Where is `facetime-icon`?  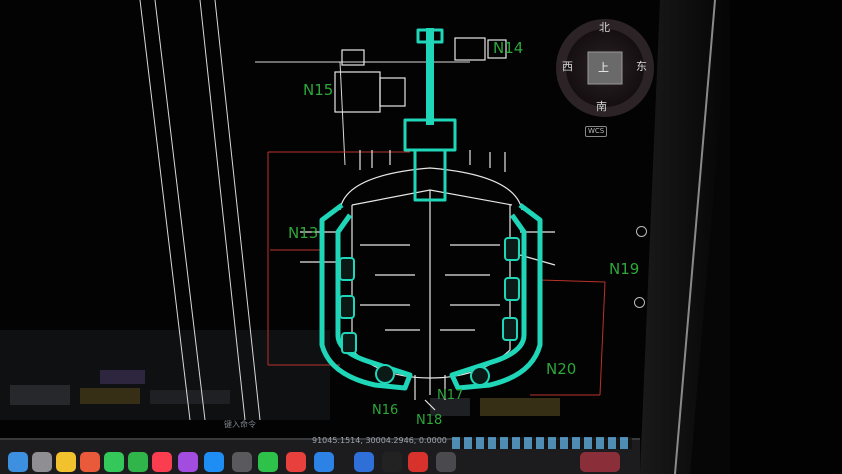
facetime-icon is located at coordinates (90, 462).